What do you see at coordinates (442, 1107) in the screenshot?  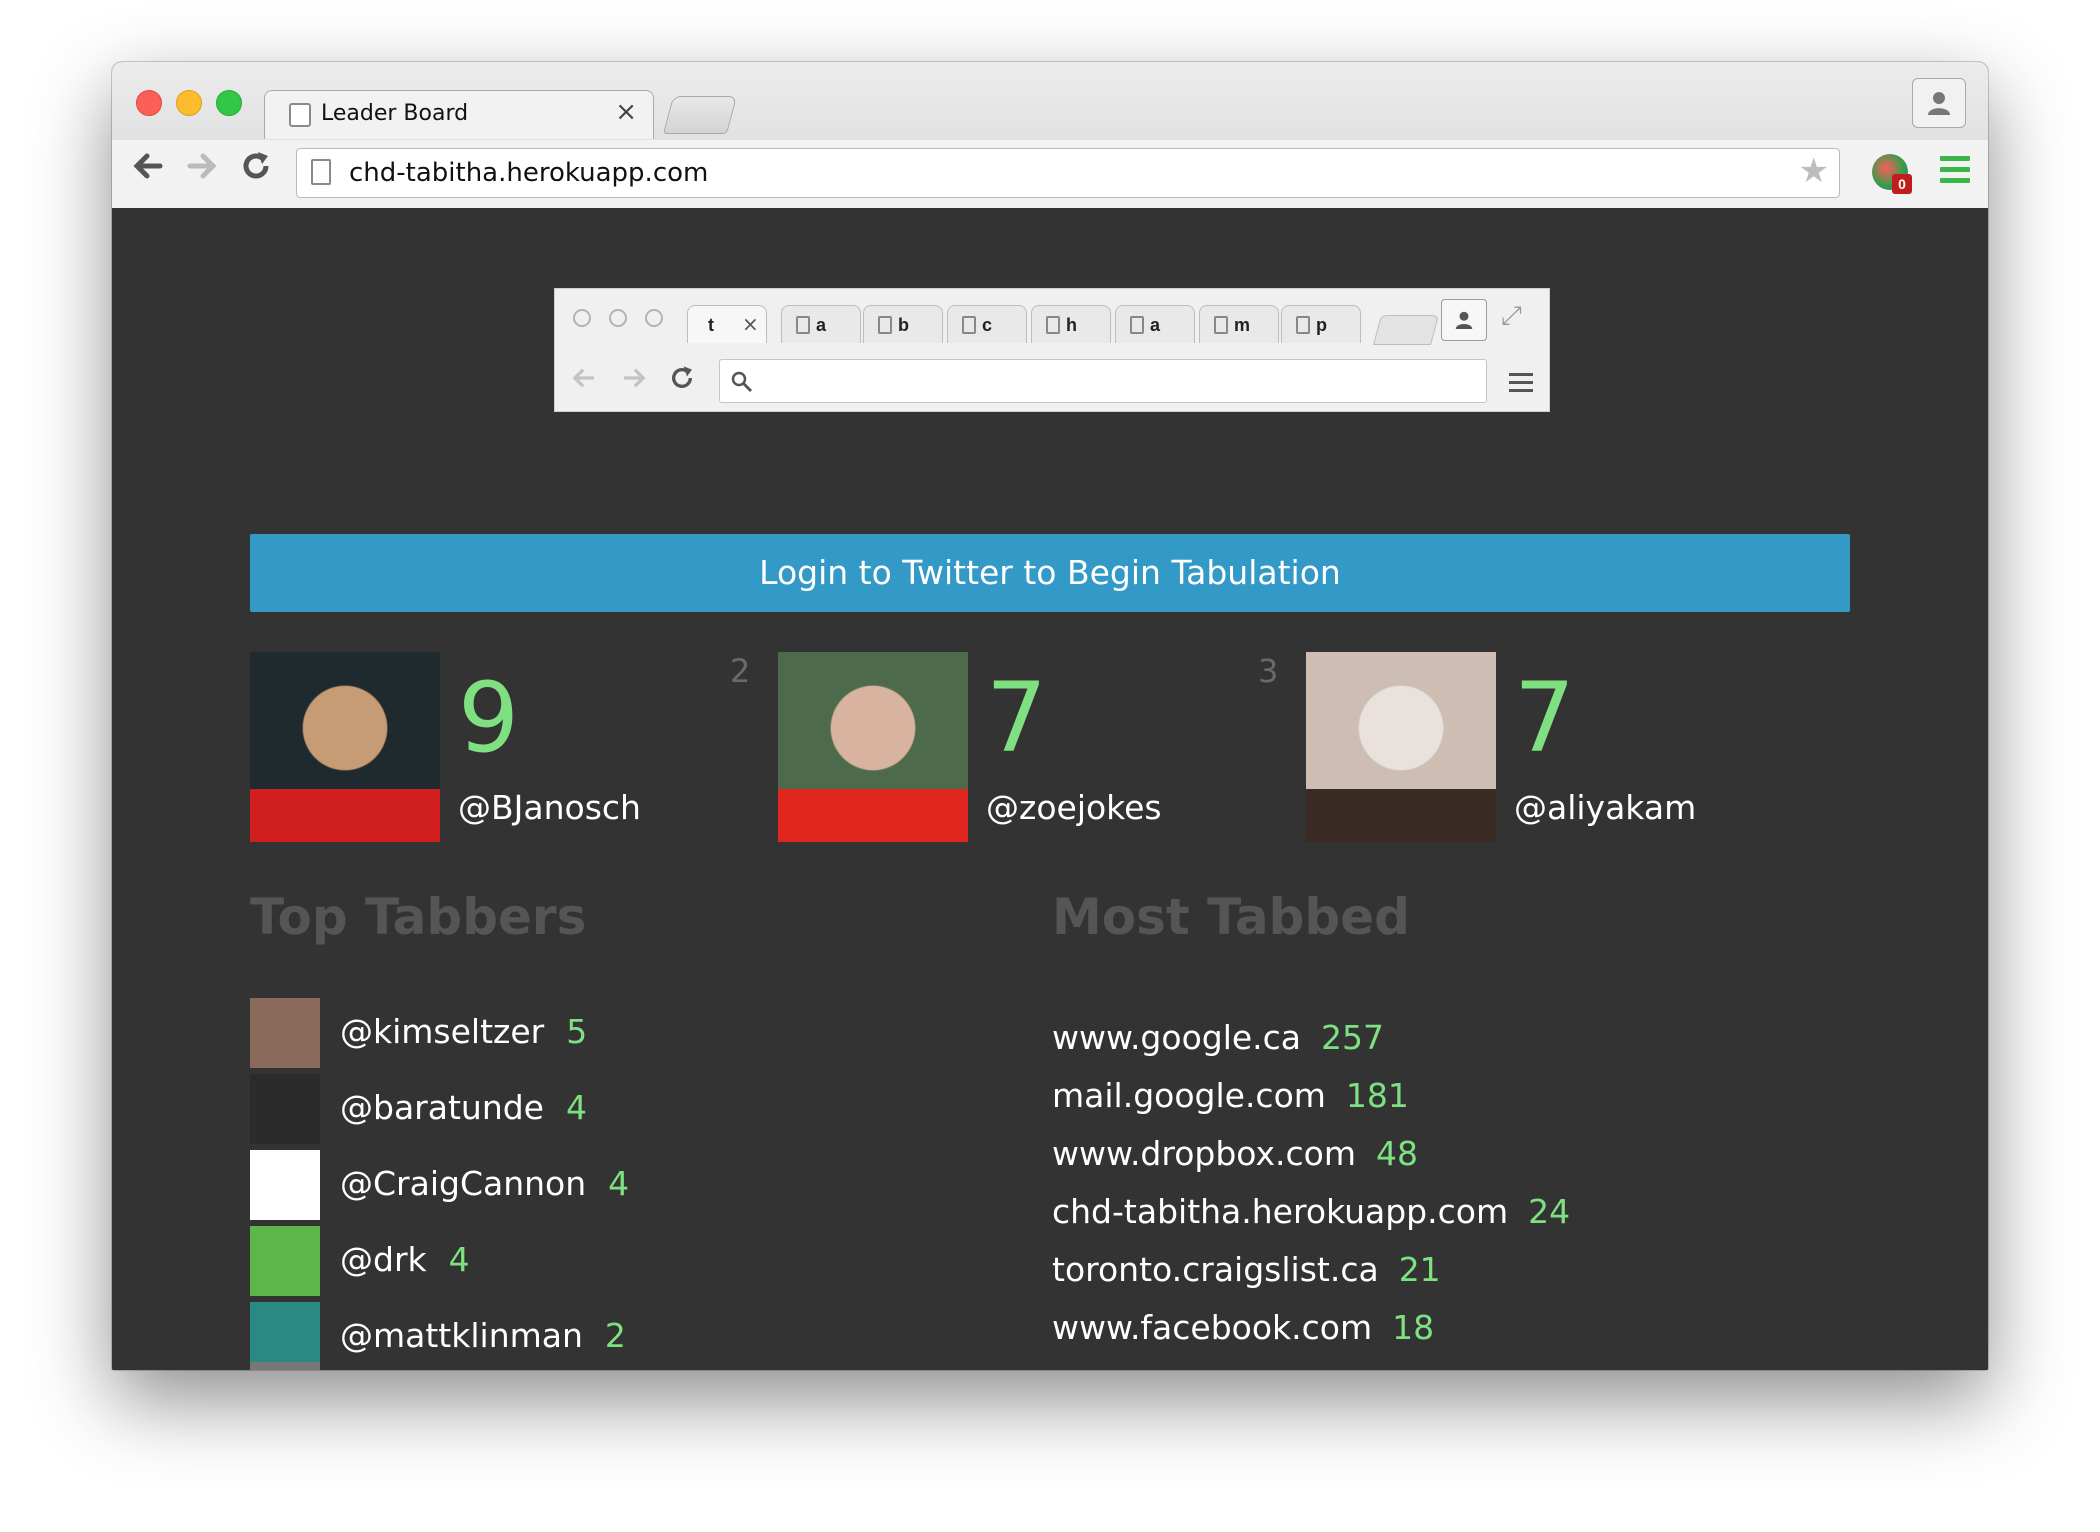 I see `tabber-handle: @baratunde` at bounding box center [442, 1107].